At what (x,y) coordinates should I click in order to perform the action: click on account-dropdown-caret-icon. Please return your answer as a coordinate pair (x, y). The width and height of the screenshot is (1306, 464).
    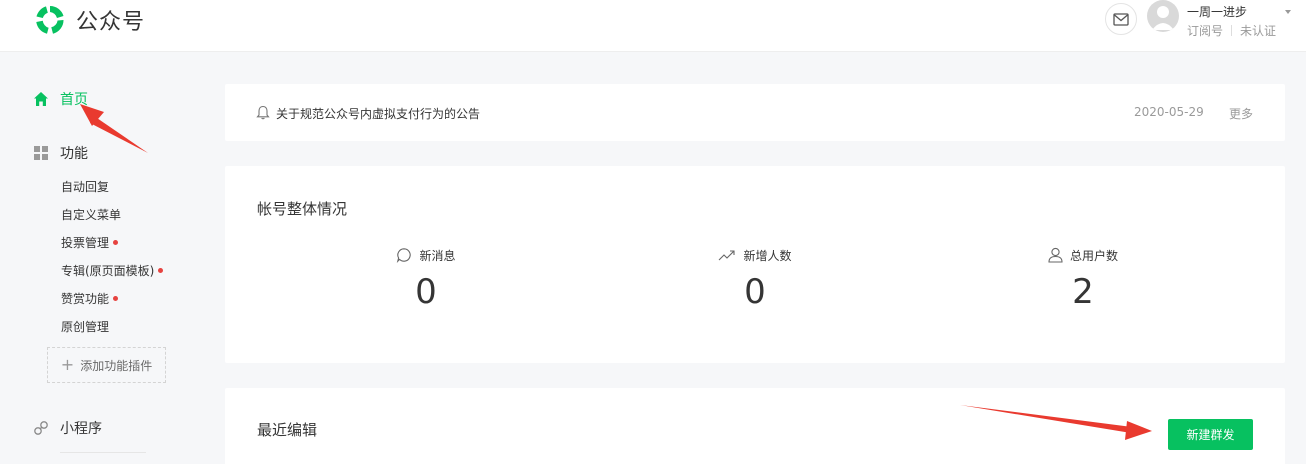
    Looking at the image, I should click on (1288, 12).